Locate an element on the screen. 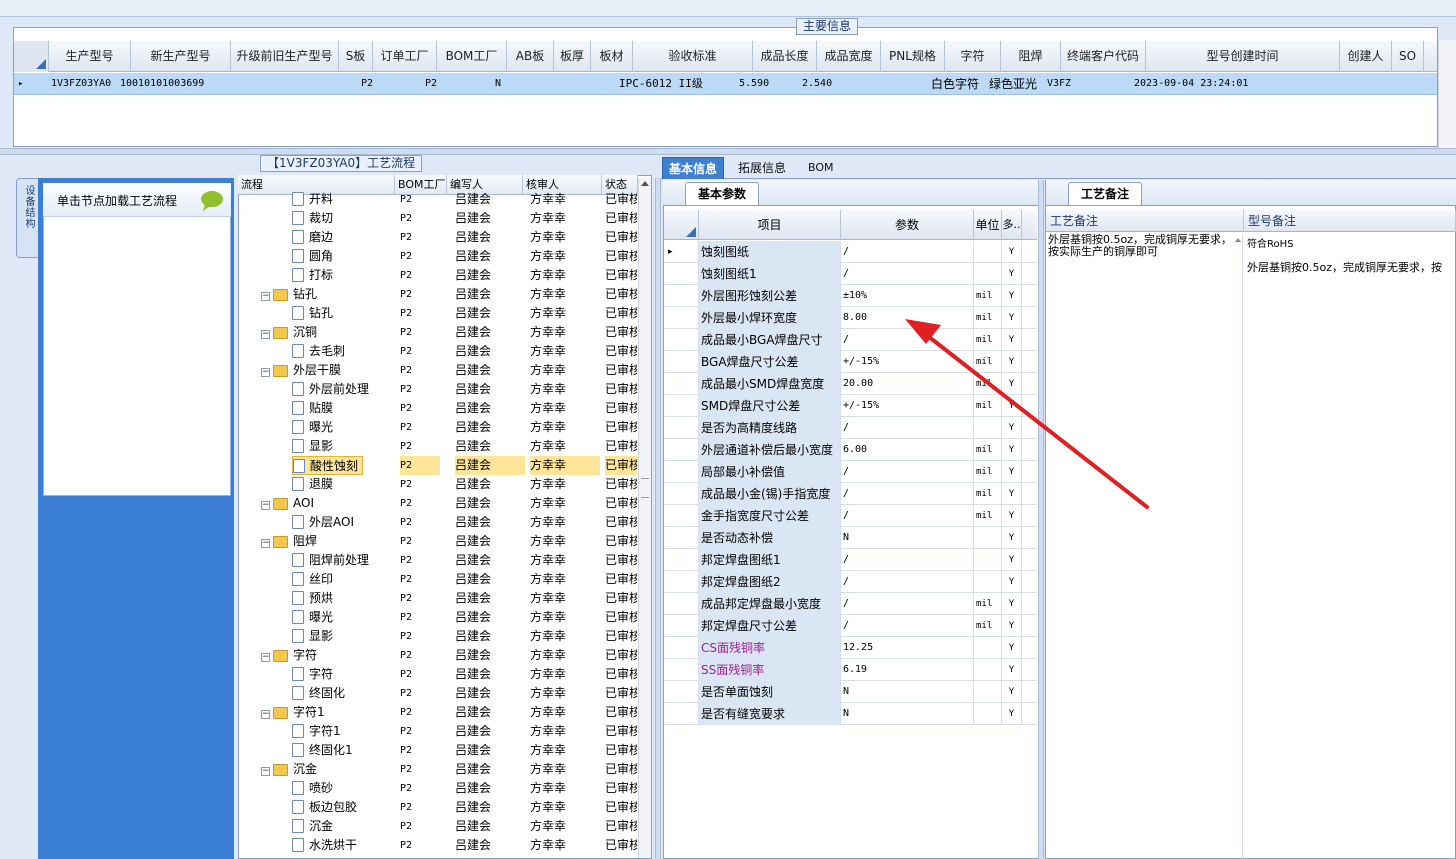 The height and width of the screenshot is (859, 1456). tree-node: 字符 is located at coordinates (314, 674).